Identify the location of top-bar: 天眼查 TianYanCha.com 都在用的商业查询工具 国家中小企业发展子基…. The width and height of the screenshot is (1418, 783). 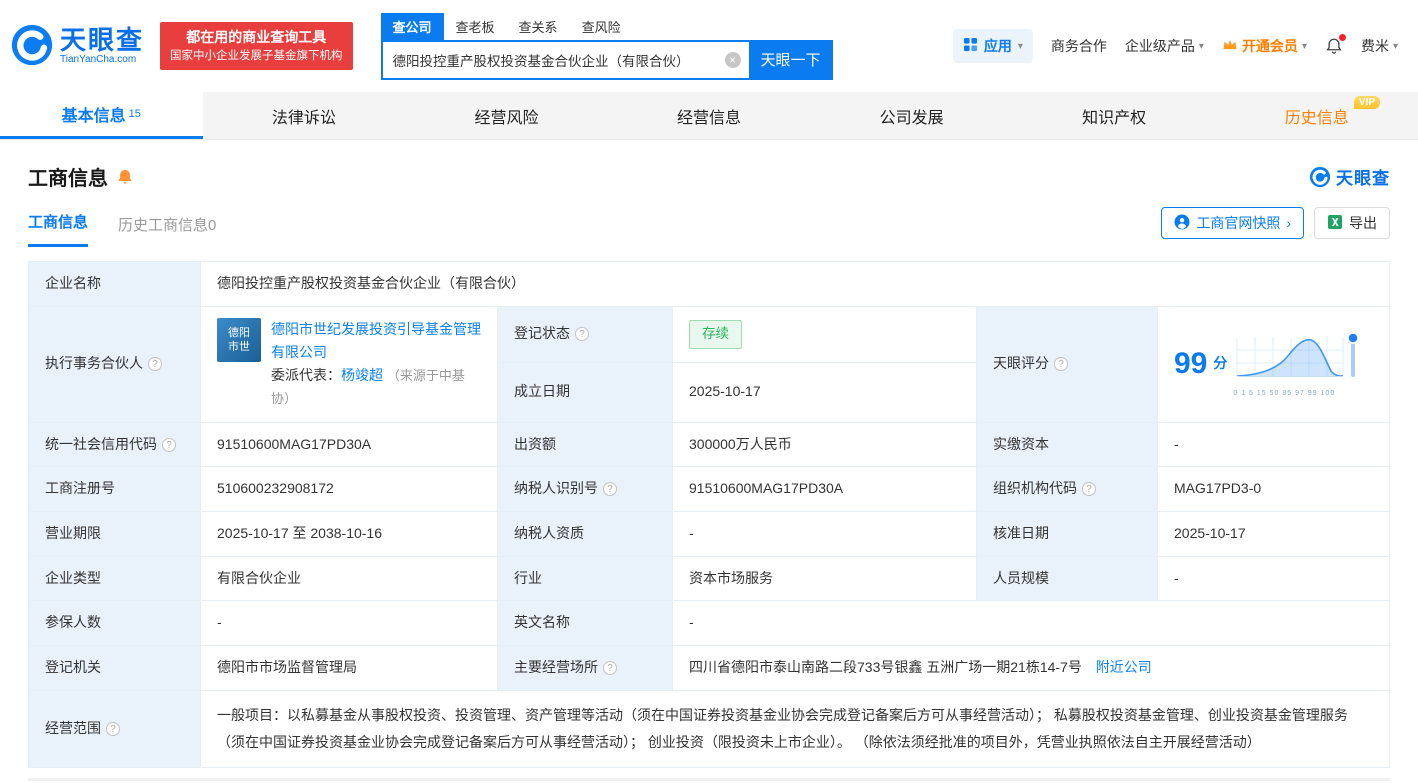
(709, 46).